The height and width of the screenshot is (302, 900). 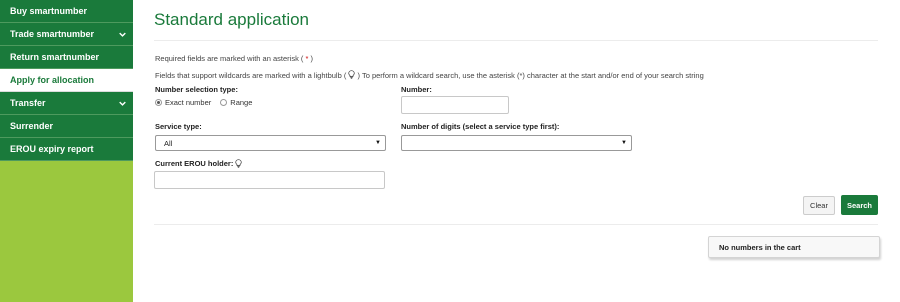 I want to click on sidebar-item-label: Buy smartnumber, so click(x=49, y=11).